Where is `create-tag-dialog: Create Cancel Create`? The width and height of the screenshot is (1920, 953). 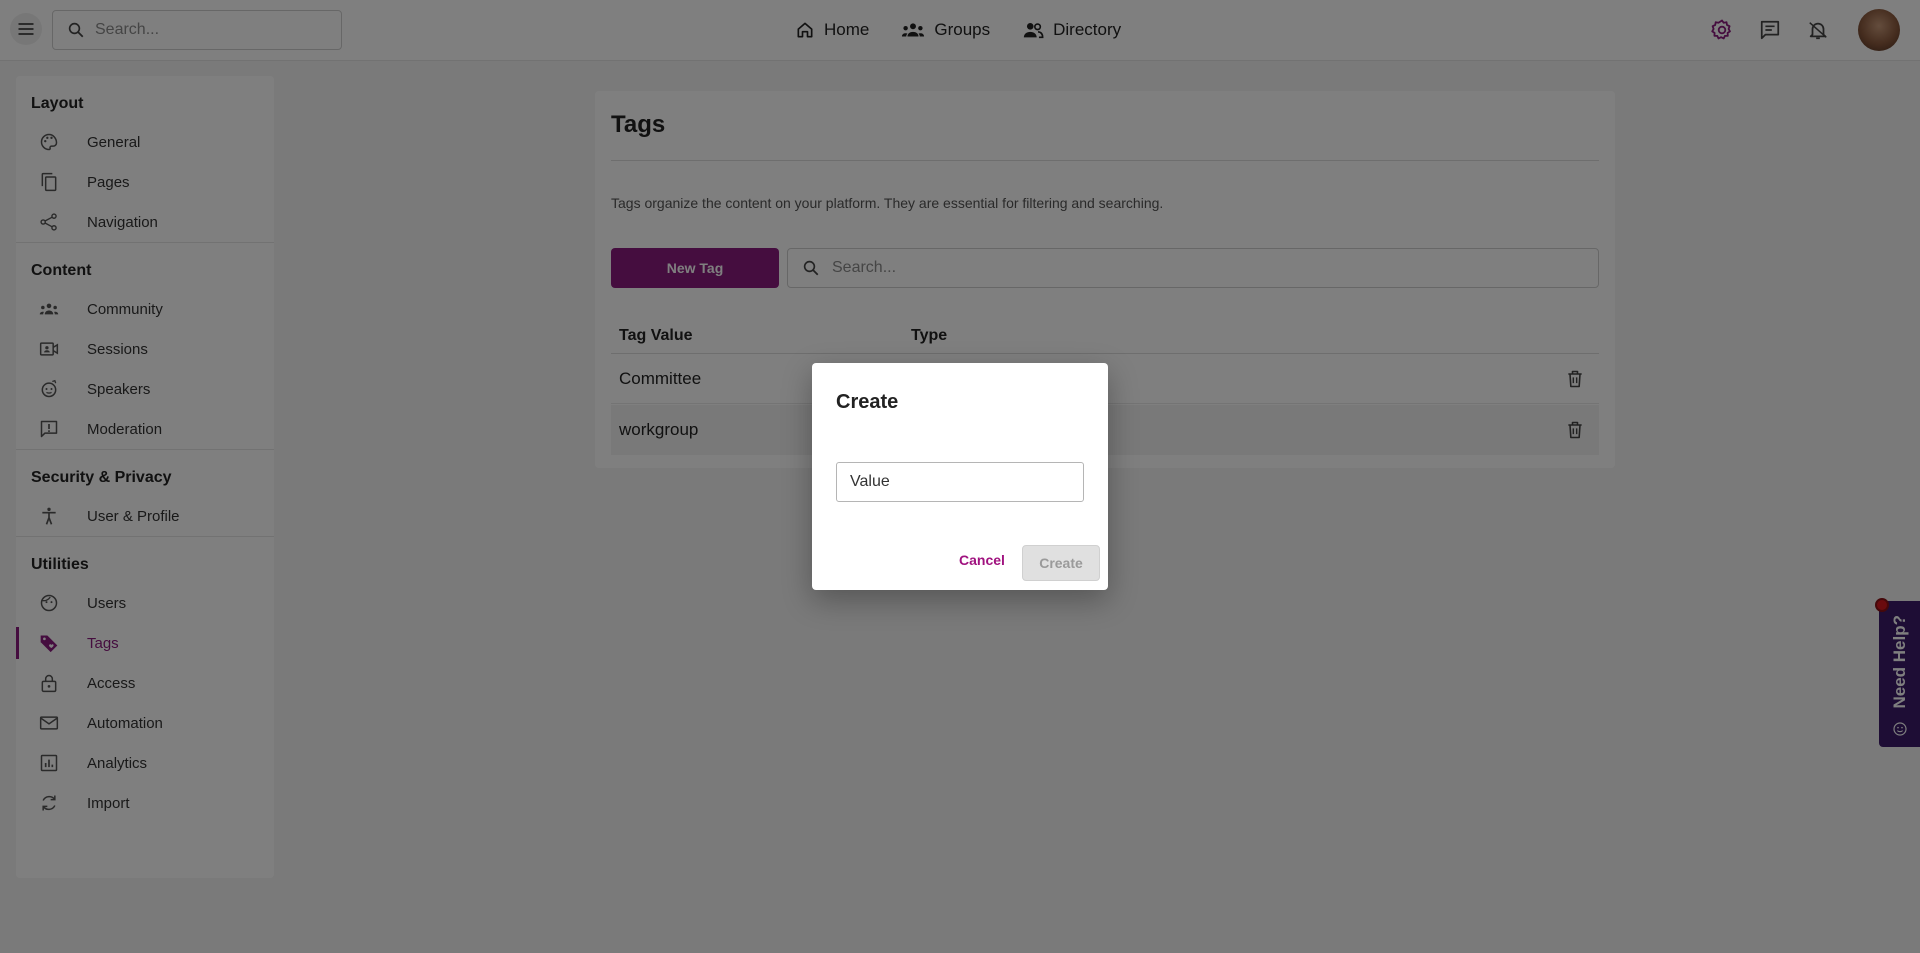
create-tag-dialog: Create Cancel Create is located at coordinates (960, 476).